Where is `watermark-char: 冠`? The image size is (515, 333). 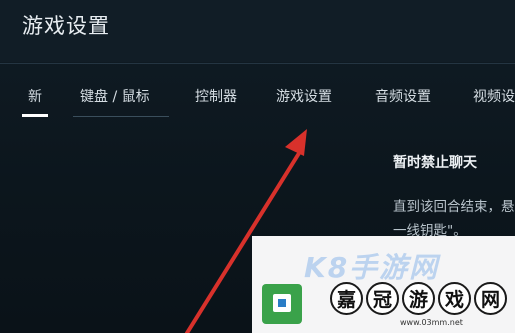 watermark-char: 冠 is located at coordinates (382, 298).